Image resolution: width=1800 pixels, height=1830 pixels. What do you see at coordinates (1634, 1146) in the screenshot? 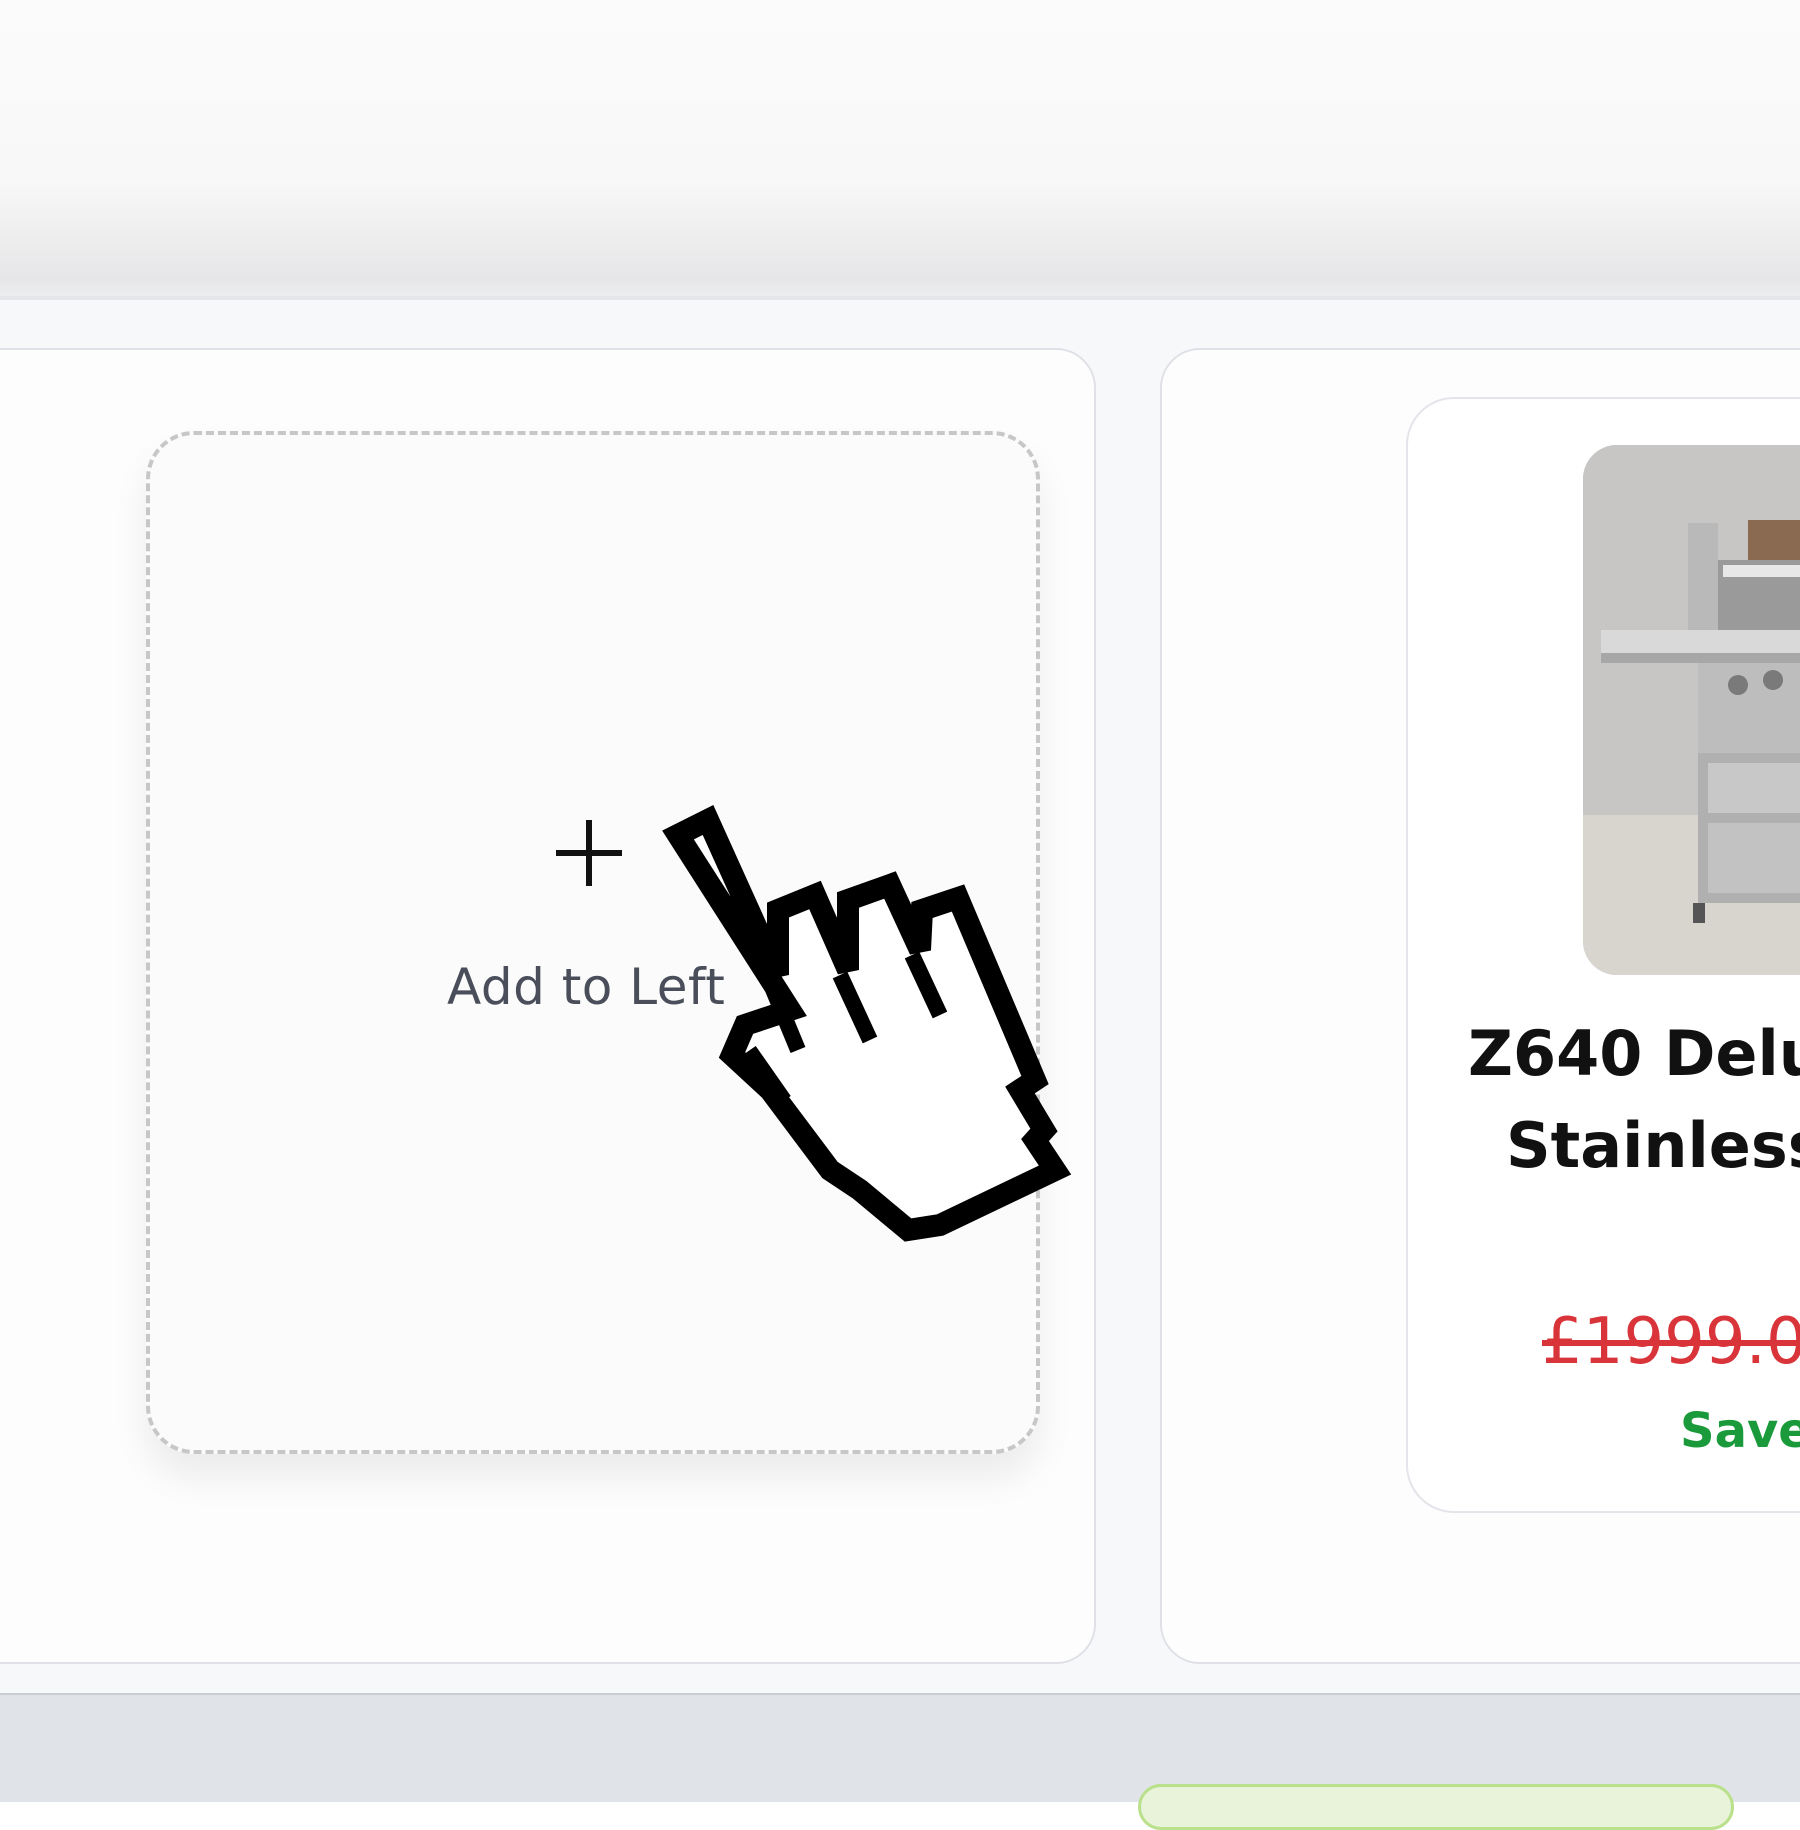
I see `product-title-line-2: Stainless` at bounding box center [1634, 1146].